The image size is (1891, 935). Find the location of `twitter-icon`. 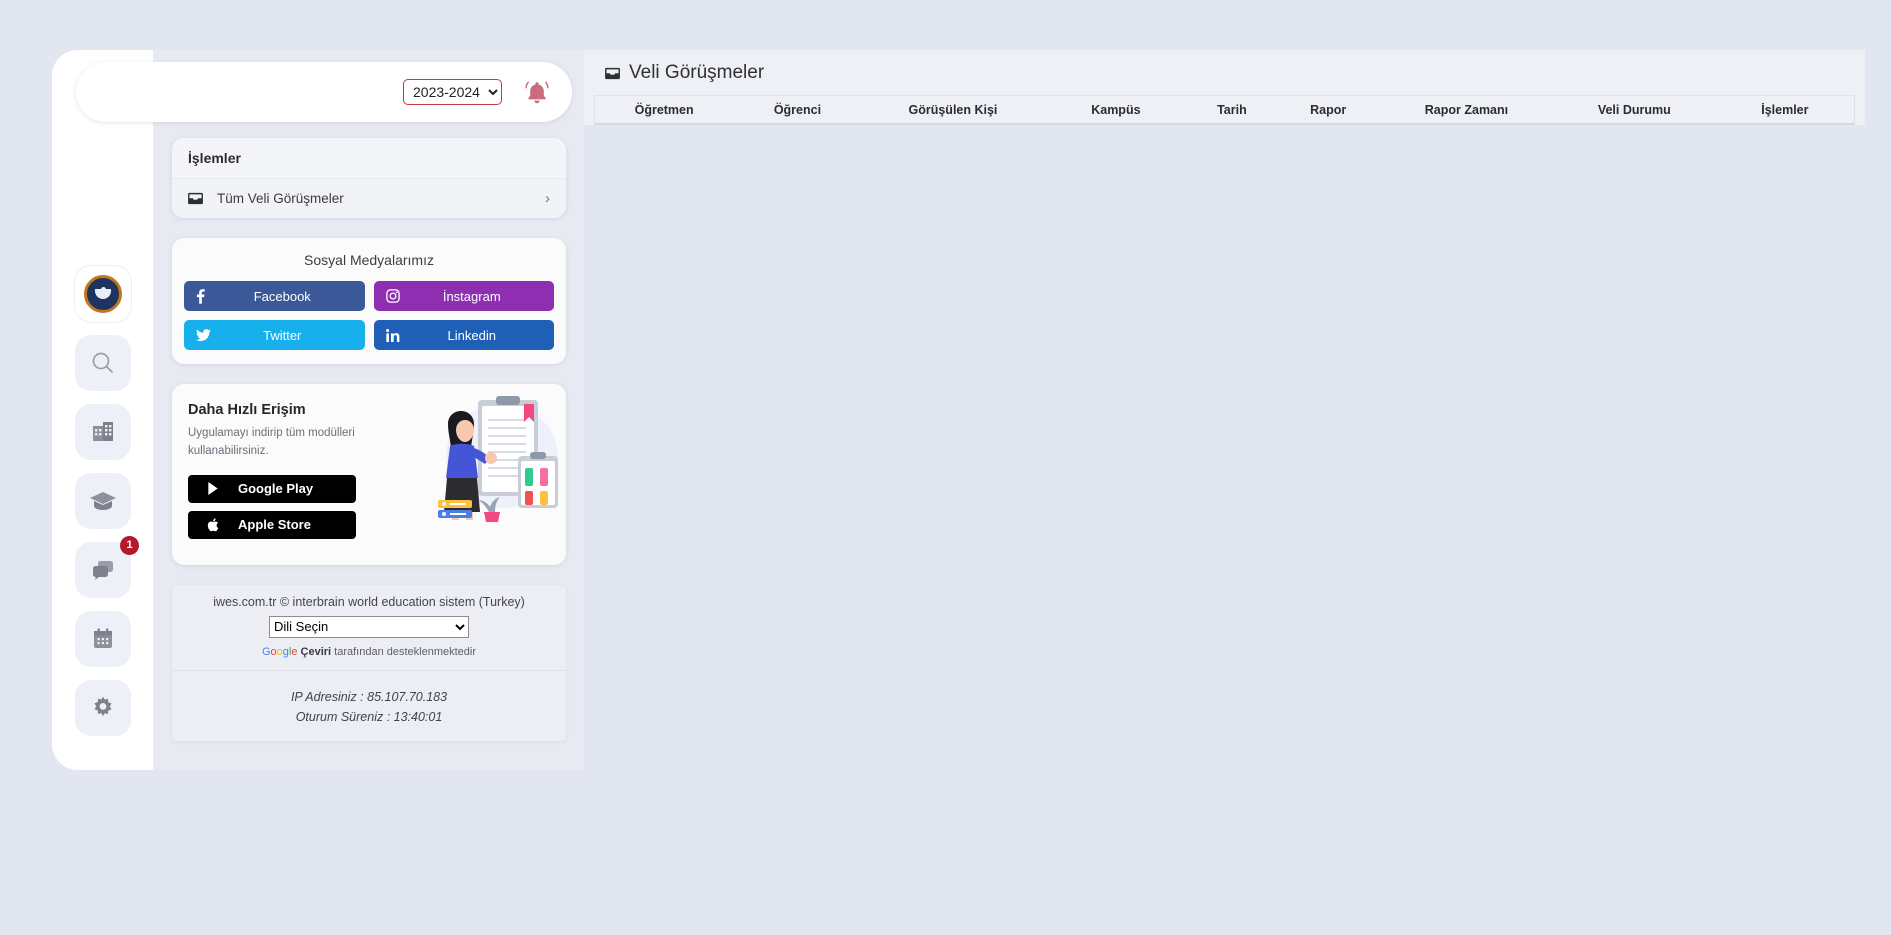

twitter-icon is located at coordinates (209, 335).